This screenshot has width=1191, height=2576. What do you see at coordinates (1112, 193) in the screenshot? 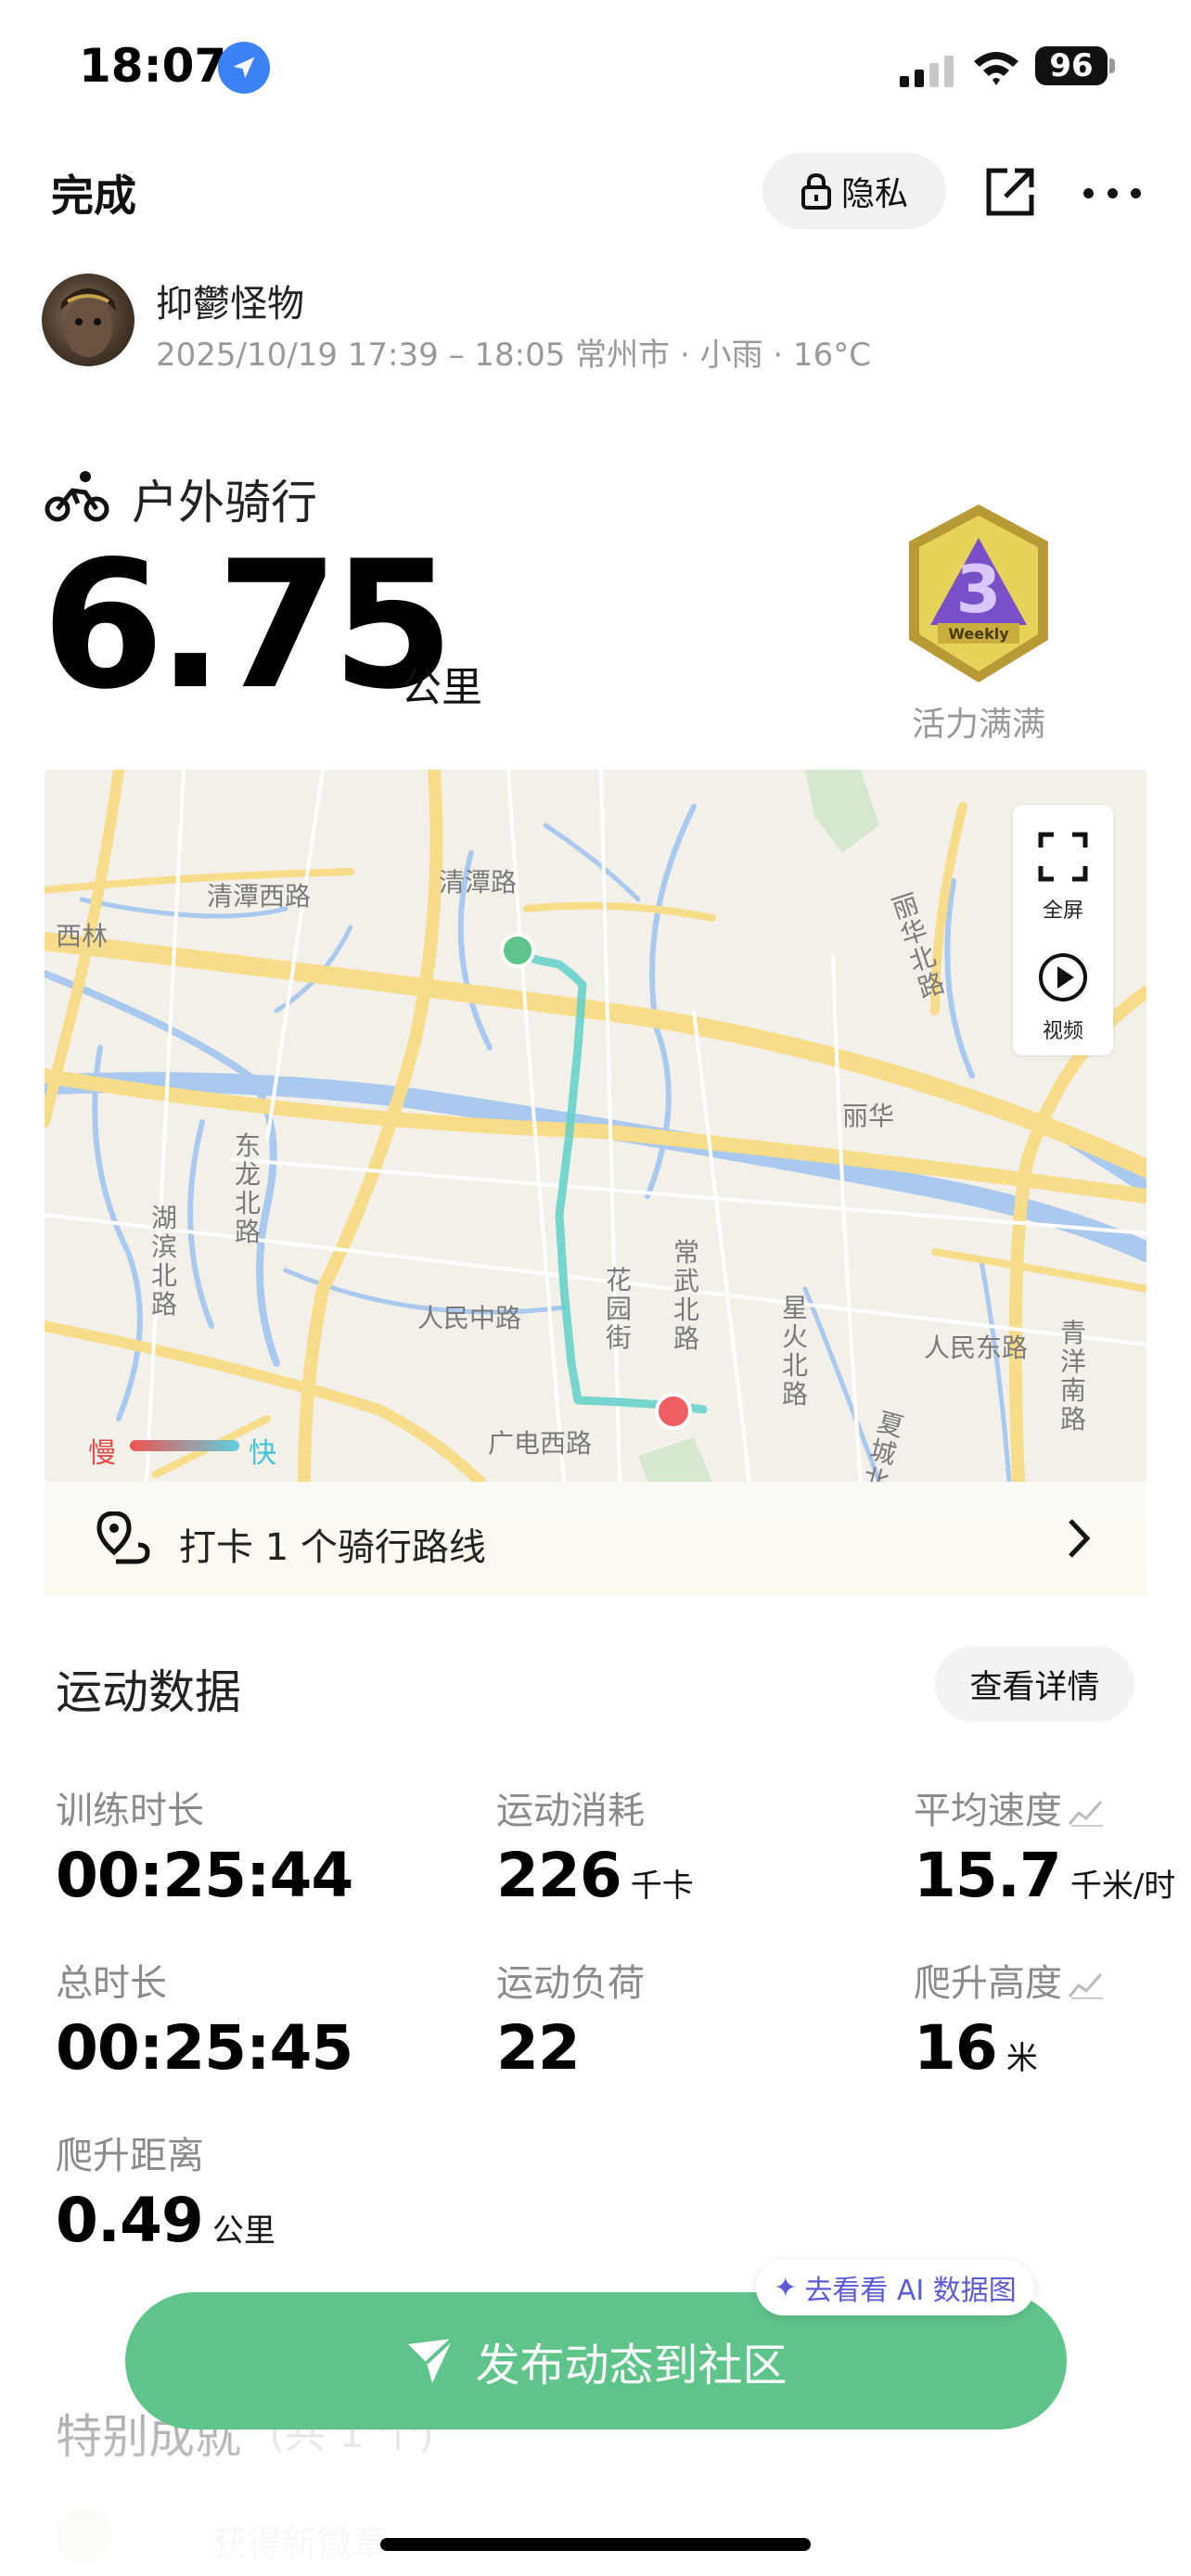
I see `more-icon` at bounding box center [1112, 193].